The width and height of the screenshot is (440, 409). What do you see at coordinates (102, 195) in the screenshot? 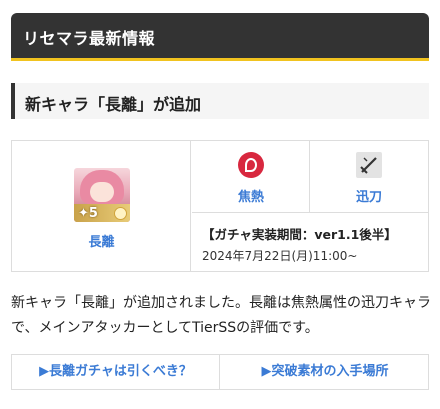
I see `character-portrait: ✦5` at bounding box center [102, 195].